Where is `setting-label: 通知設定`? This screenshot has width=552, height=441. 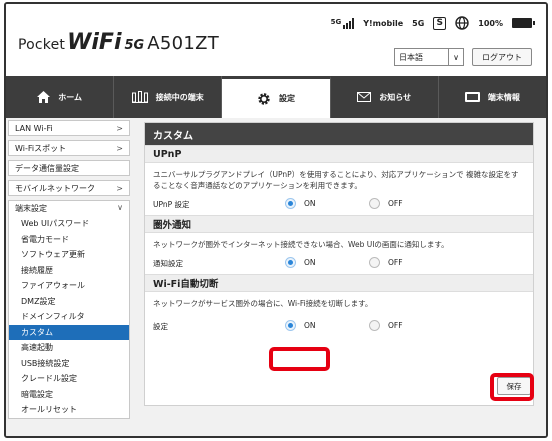 setting-label: 通知設定 is located at coordinates (168, 263).